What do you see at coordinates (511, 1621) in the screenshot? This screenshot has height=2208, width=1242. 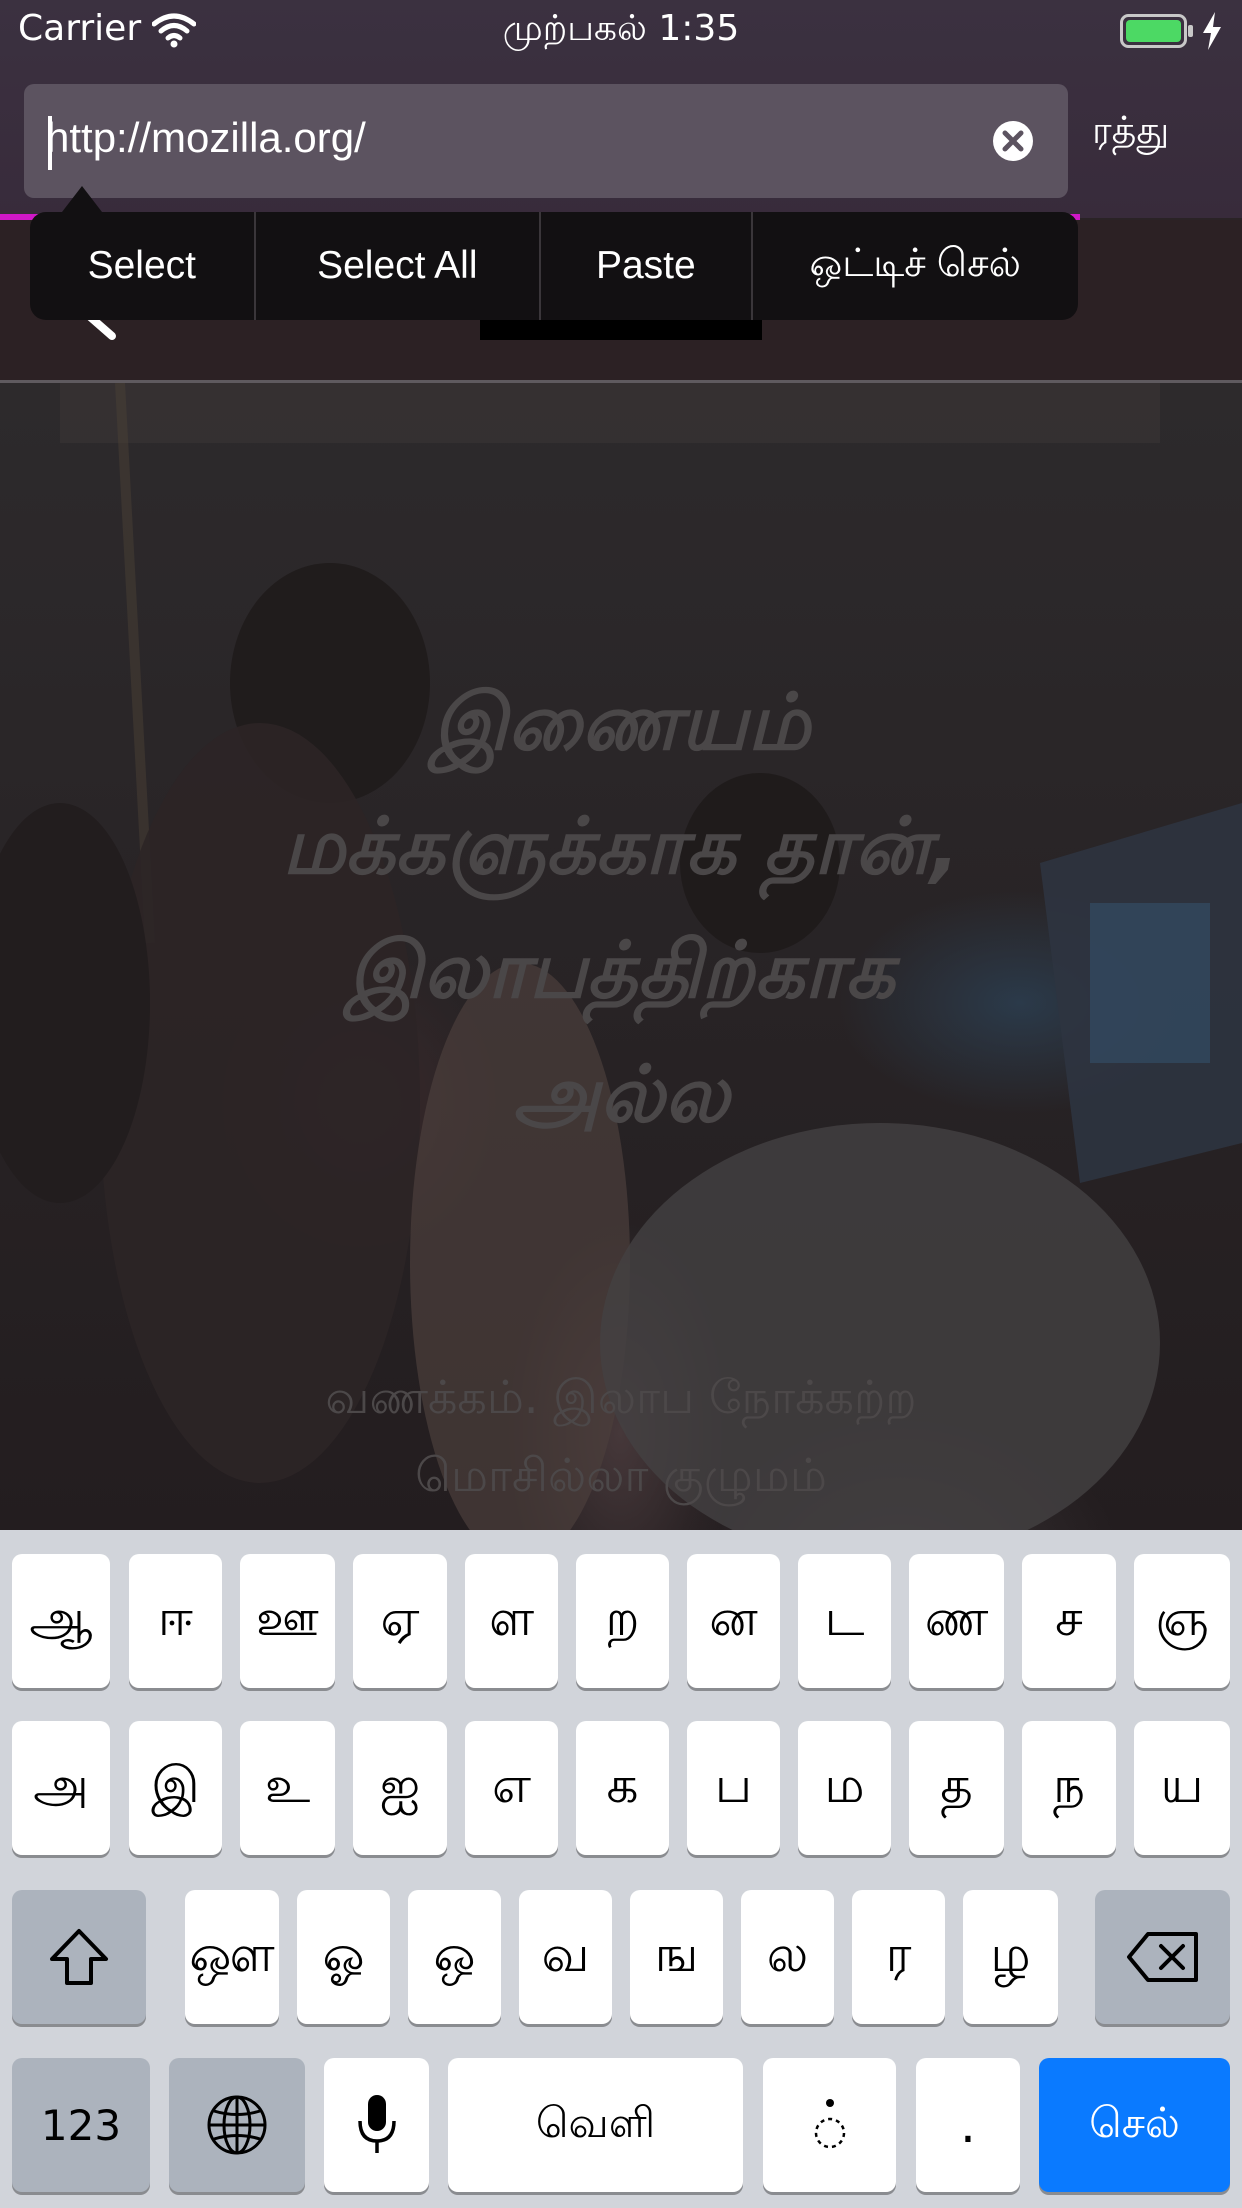 I see `key: ள` at bounding box center [511, 1621].